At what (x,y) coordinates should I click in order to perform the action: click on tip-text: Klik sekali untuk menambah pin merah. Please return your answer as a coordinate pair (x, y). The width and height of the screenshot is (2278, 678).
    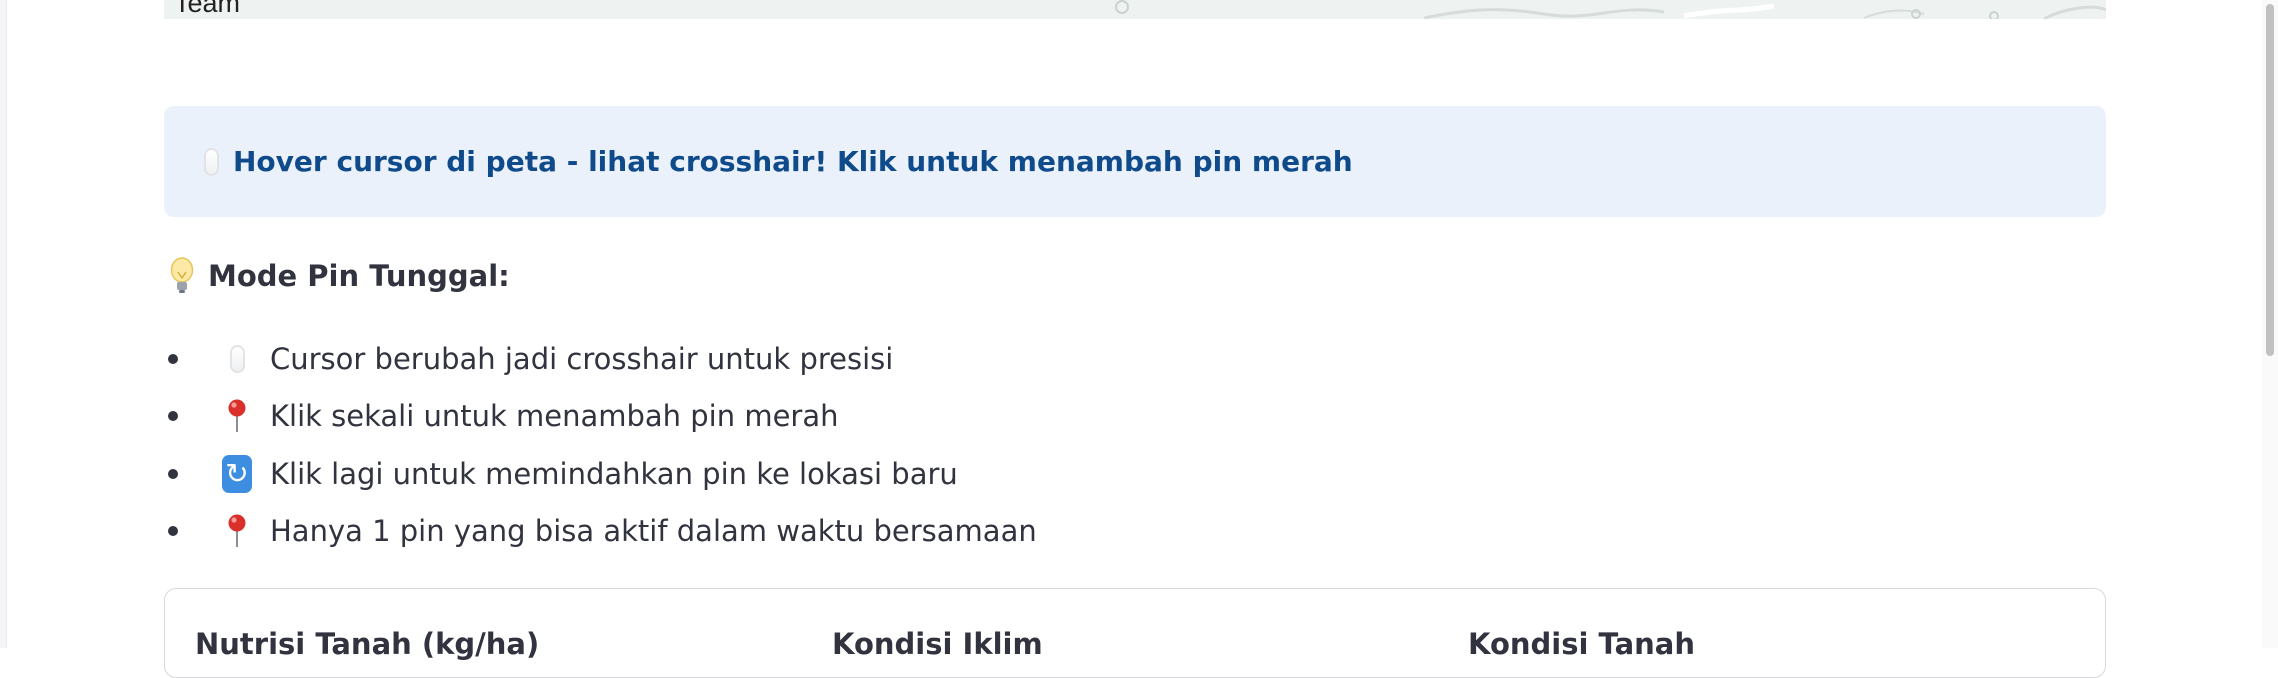
    Looking at the image, I should click on (554, 416).